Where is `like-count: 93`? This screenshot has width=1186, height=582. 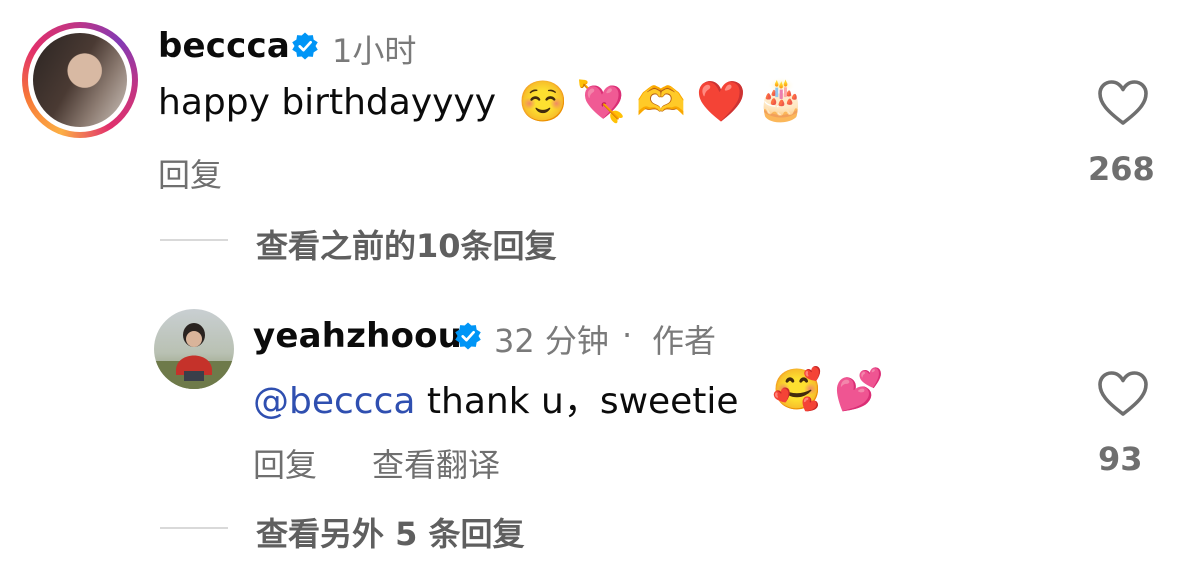 like-count: 93 is located at coordinates (1120, 459).